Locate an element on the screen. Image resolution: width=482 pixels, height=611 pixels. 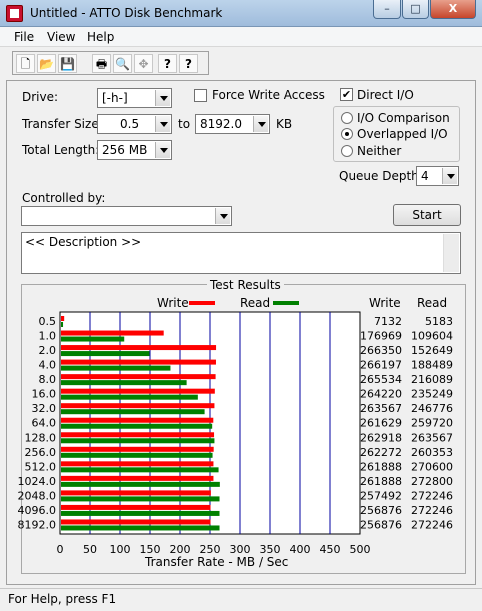
category-label: 8192.0 is located at coordinates (37, 524).